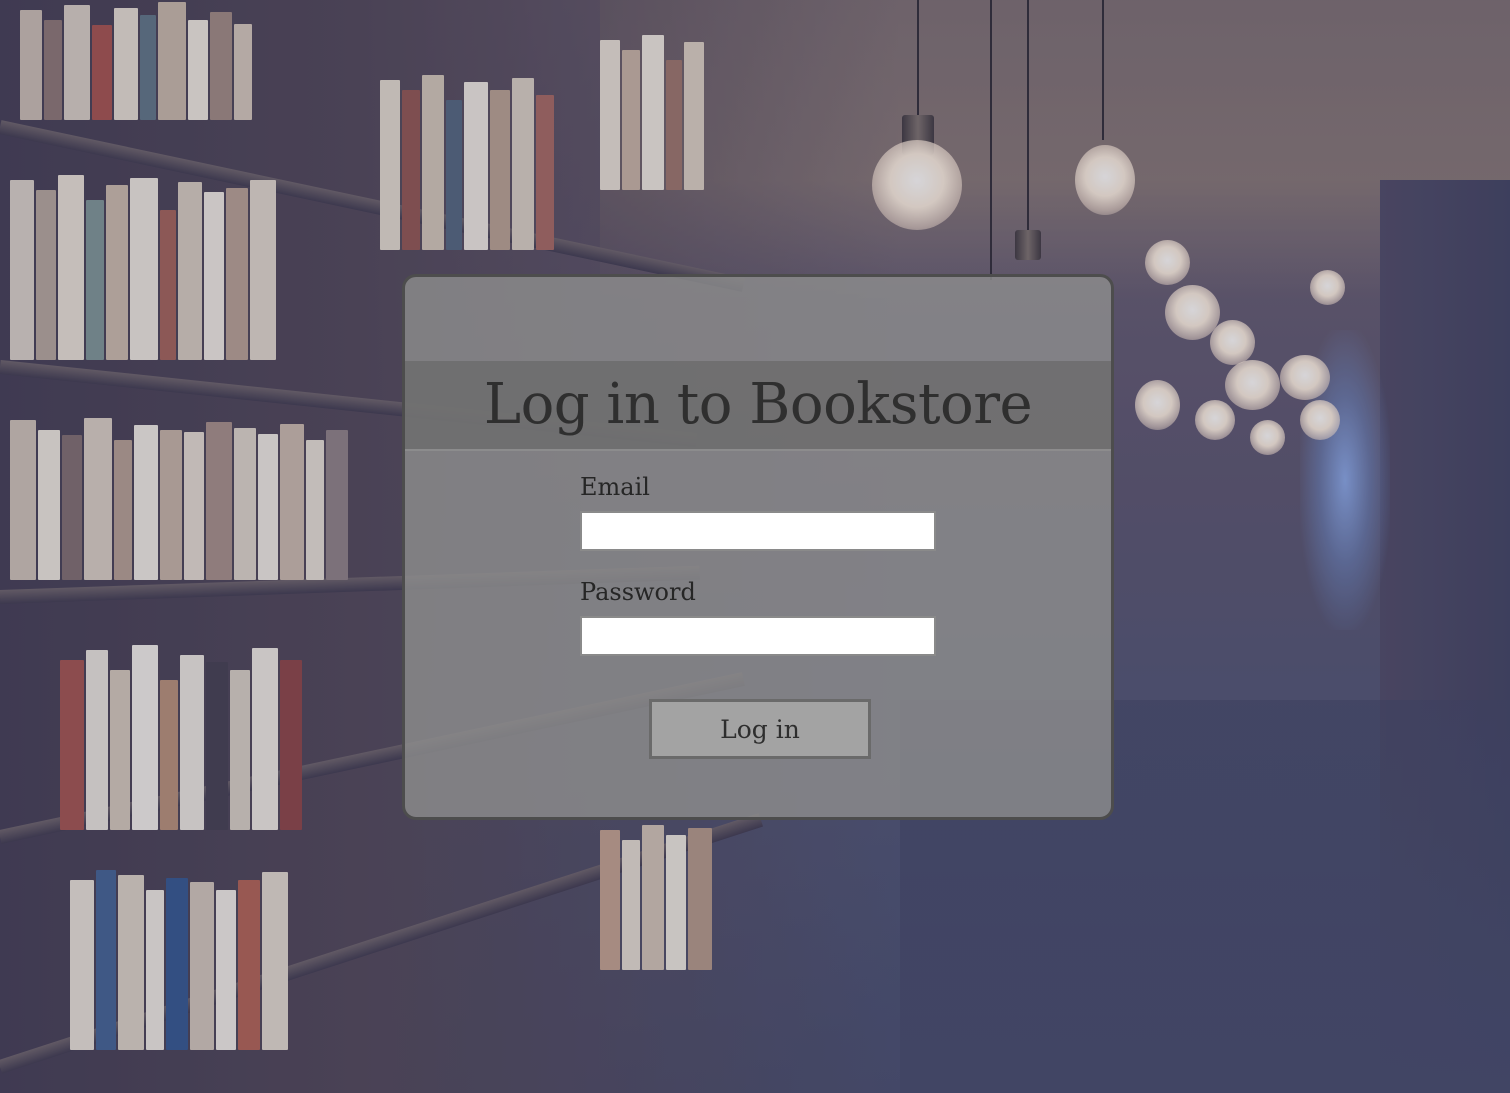 Image resolution: width=1510 pixels, height=1093 pixels. Describe the element at coordinates (758, 636) in the screenshot. I see `password-field` at that location.